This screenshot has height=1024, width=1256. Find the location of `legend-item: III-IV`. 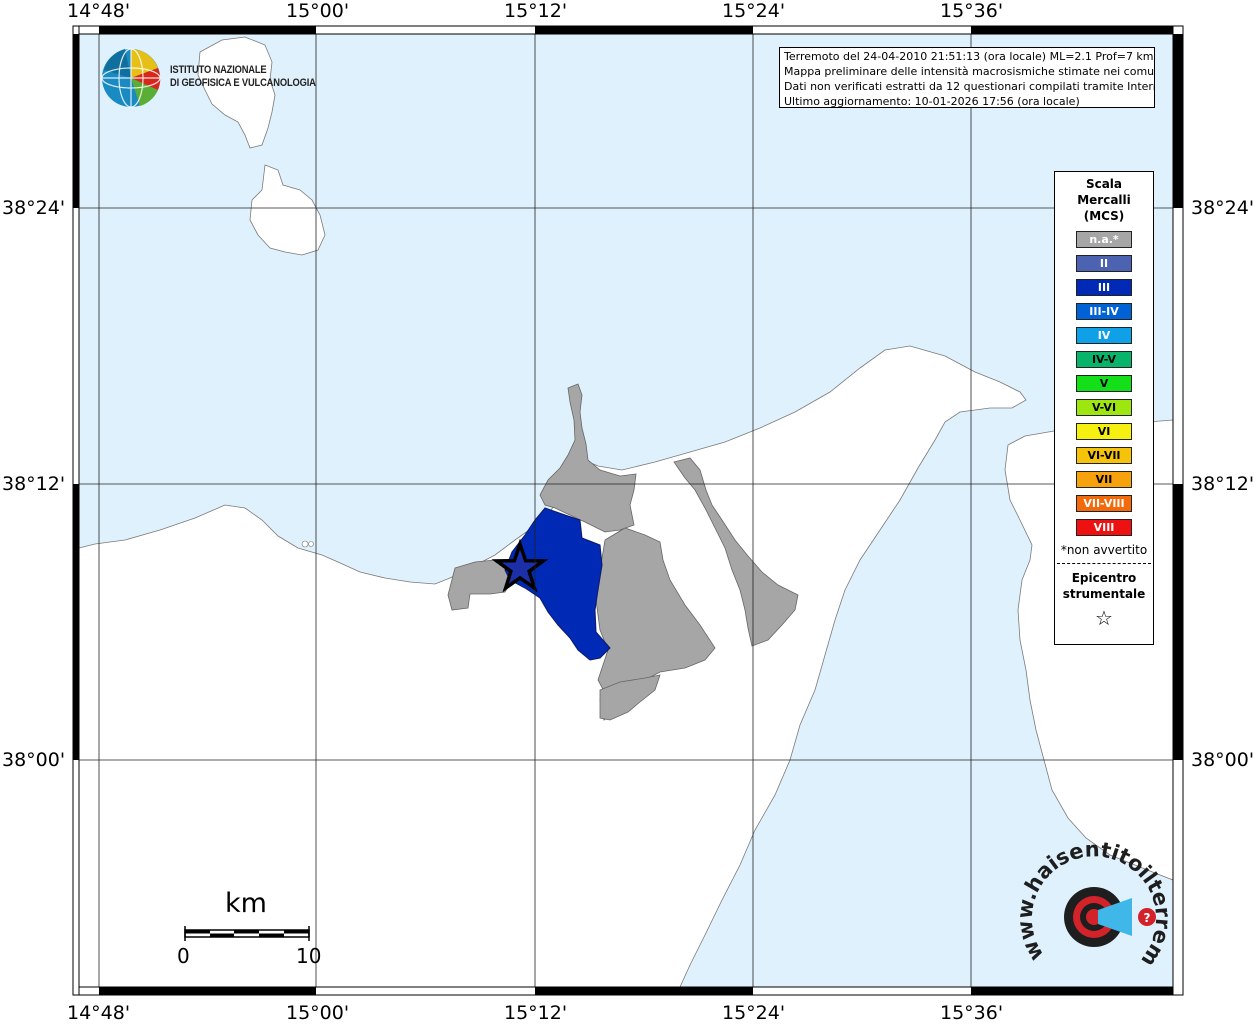

legend-item: III-IV is located at coordinates (1104, 311).